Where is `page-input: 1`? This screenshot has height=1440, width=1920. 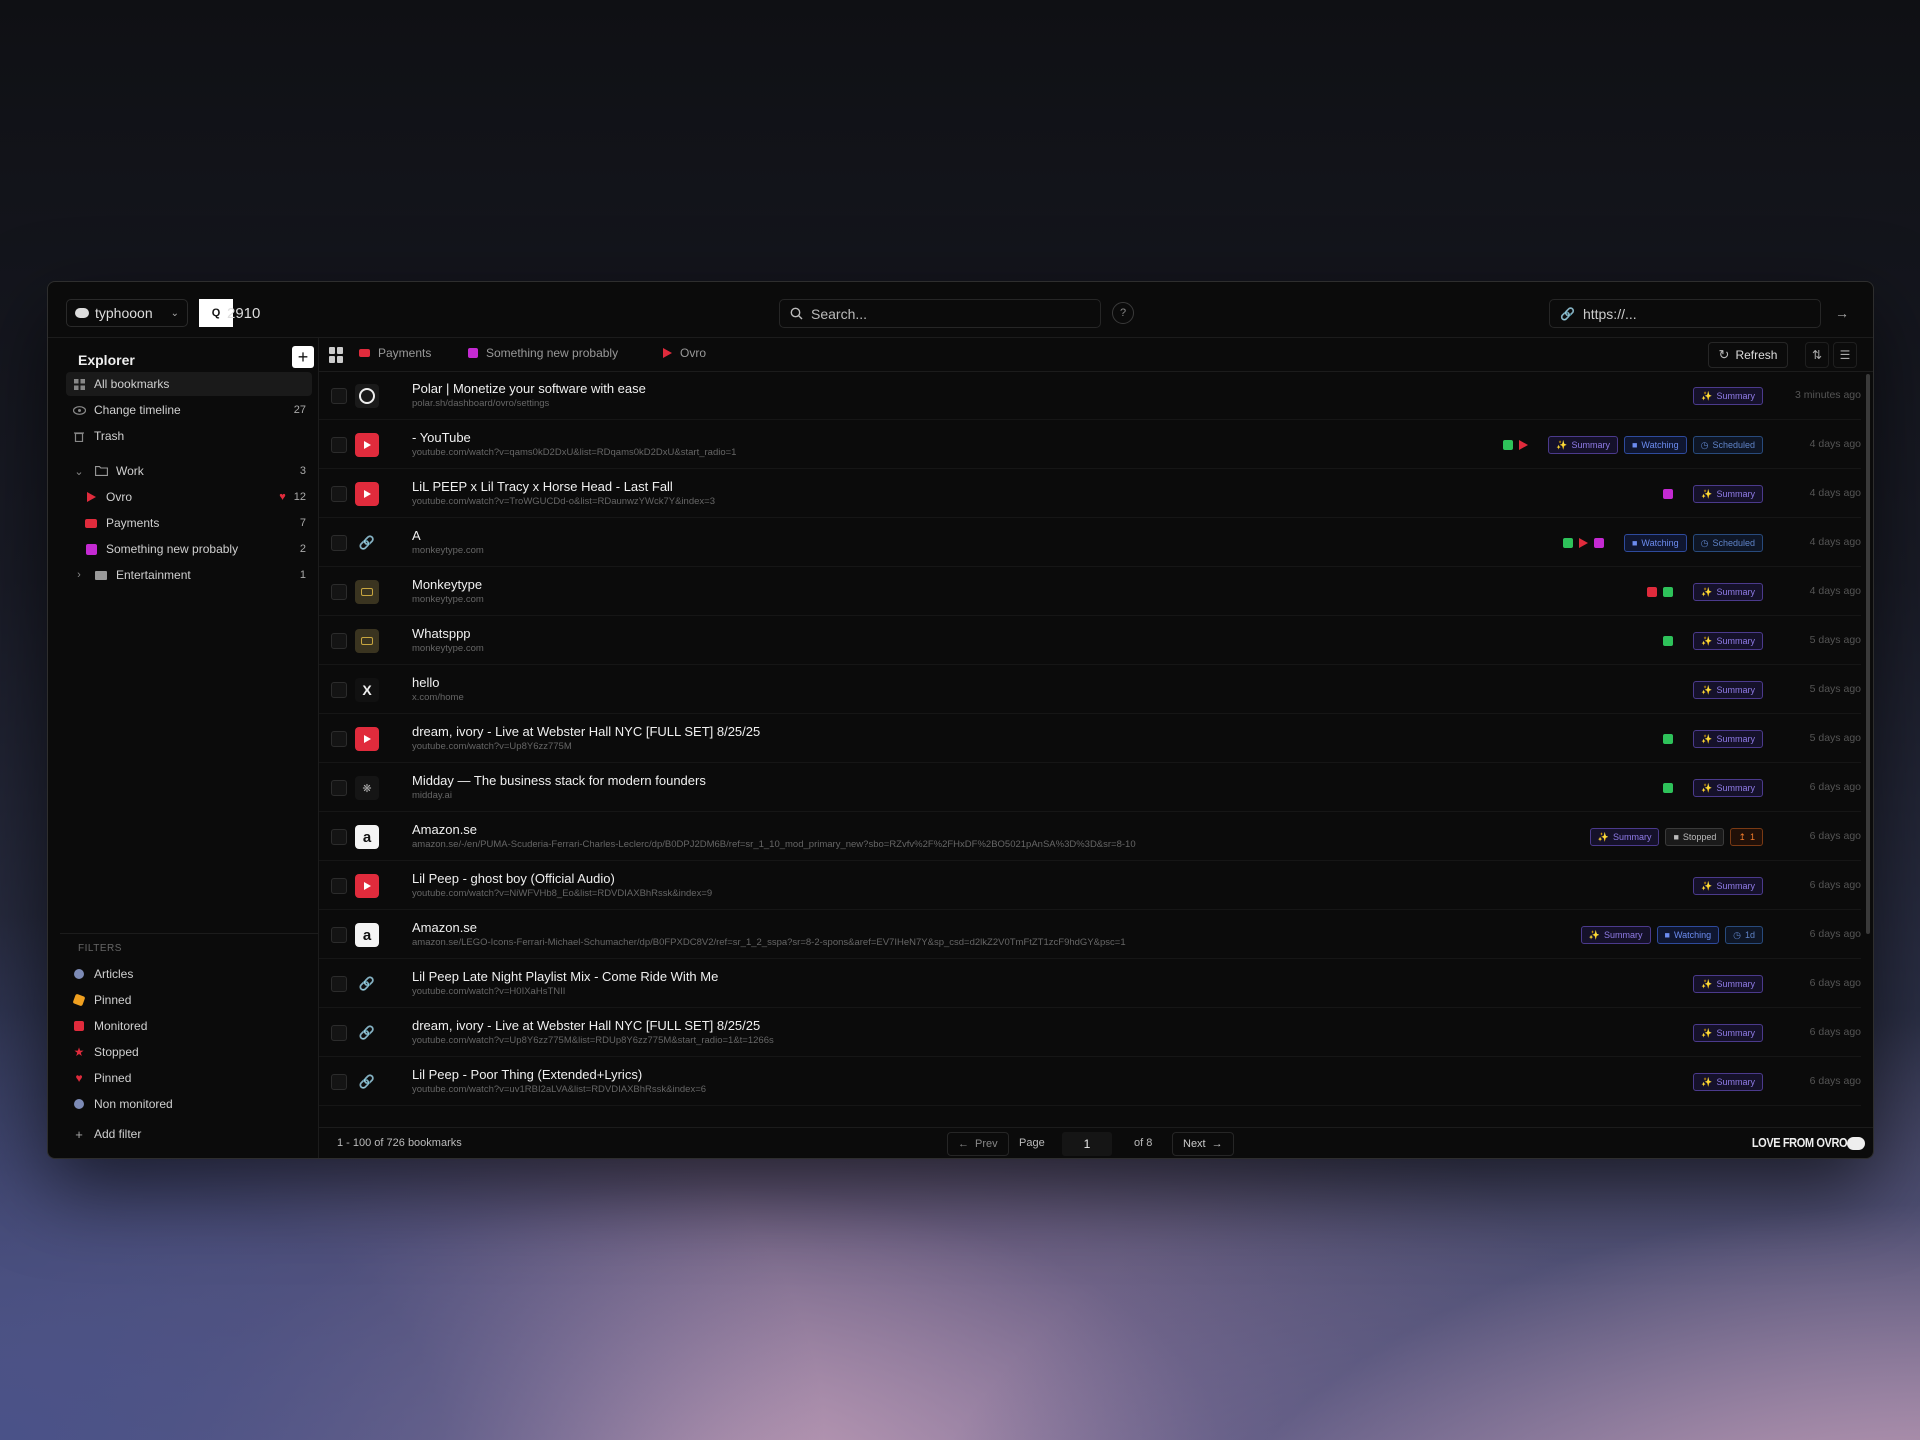 page-input: 1 is located at coordinates (1087, 1144).